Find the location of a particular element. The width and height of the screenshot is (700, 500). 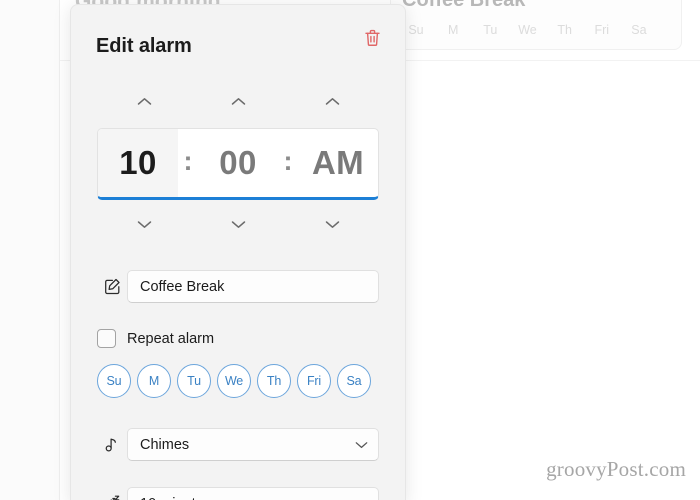

repeat-alarm-checkbox is located at coordinates (106, 338).